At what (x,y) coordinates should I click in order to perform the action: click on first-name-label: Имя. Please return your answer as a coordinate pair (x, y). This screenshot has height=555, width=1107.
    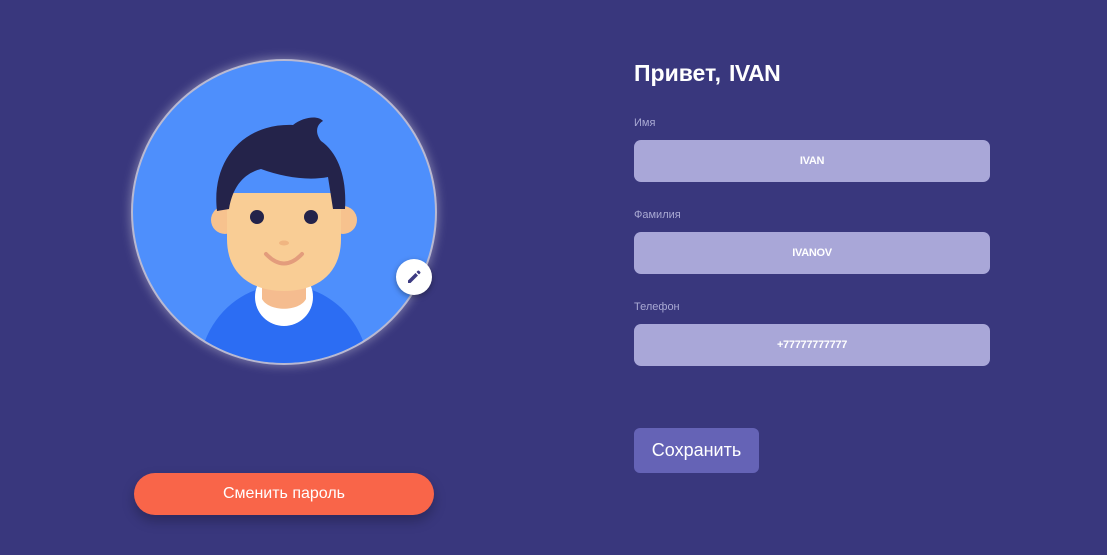
    Looking at the image, I should click on (645, 123).